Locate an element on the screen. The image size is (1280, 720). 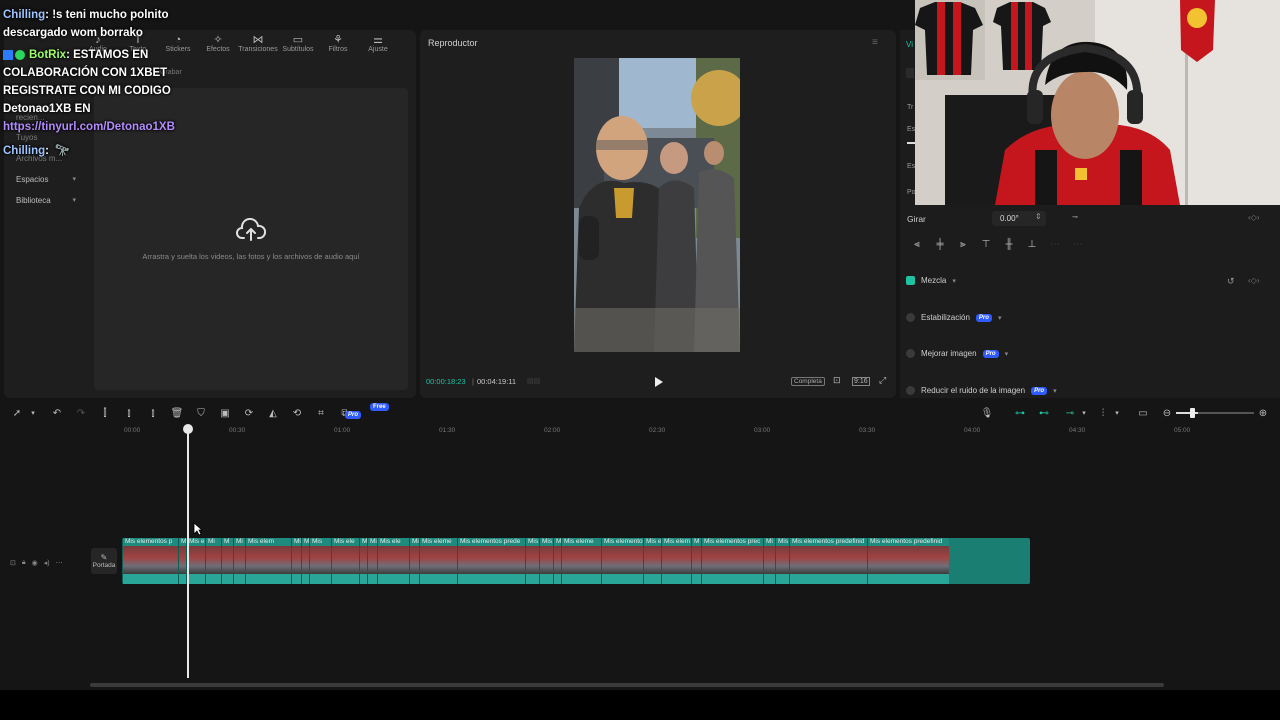
split-icon: ⫿ is located at coordinates (105, 413).